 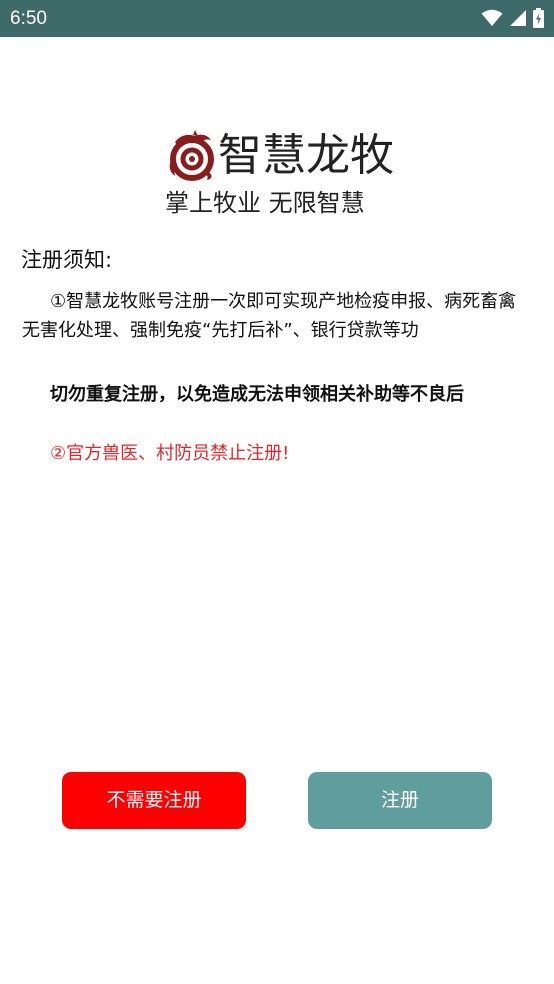 I want to click on status-time: 6:50, so click(x=28, y=18).